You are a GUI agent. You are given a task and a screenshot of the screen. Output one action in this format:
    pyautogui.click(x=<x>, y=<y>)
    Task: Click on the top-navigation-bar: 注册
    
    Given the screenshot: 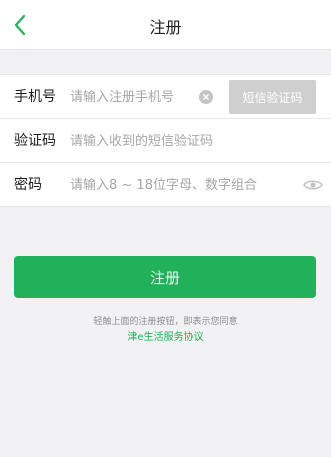 What is the action you would take?
    pyautogui.click(x=165, y=25)
    